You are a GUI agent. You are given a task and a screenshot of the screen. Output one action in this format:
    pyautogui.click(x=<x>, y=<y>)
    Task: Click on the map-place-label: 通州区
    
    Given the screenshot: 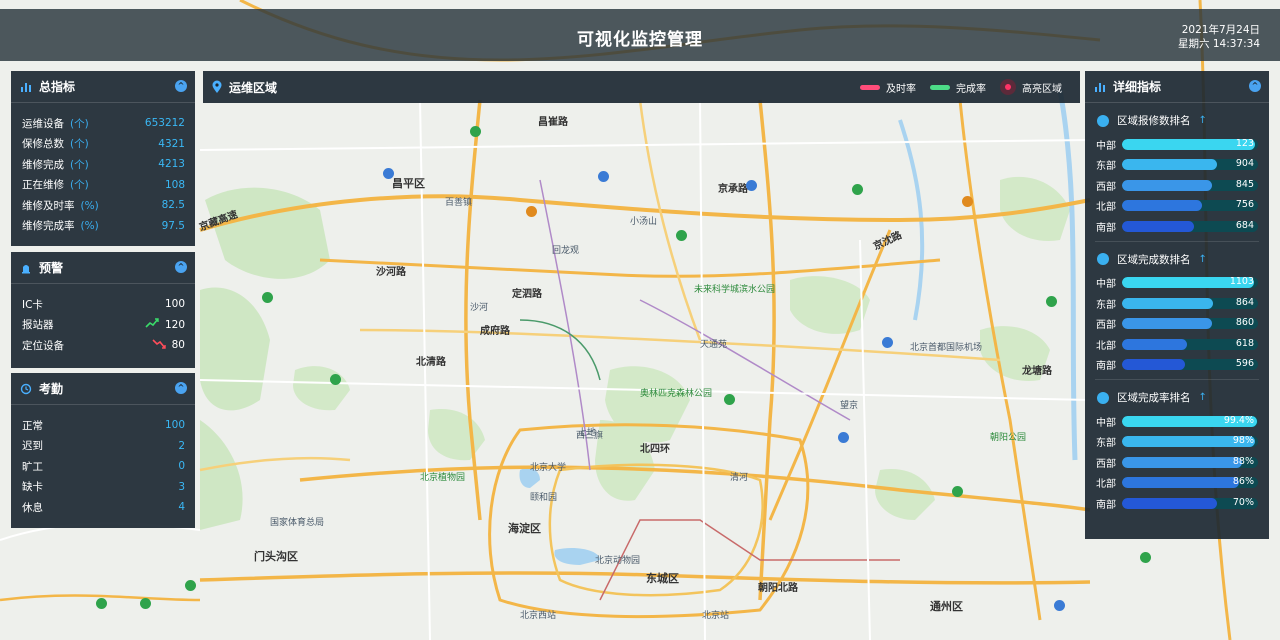 What is the action you would take?
    pyautogui.click(x=946, y=606)
    